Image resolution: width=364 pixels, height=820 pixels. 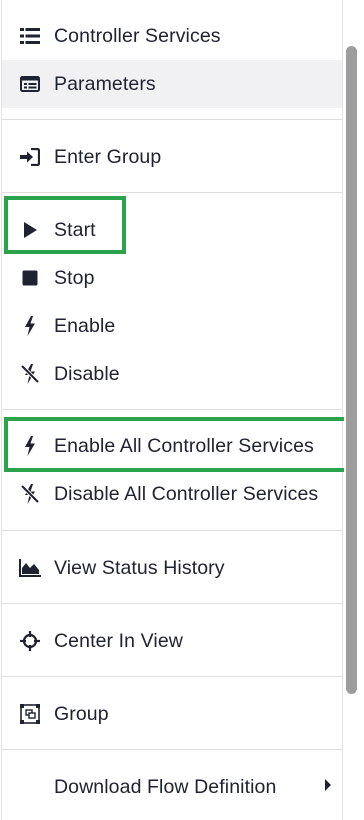 What do you see at coordinates (30, 641) in the screenshot?
I see `crosshairs-icon` at bounding box center [30, 641].